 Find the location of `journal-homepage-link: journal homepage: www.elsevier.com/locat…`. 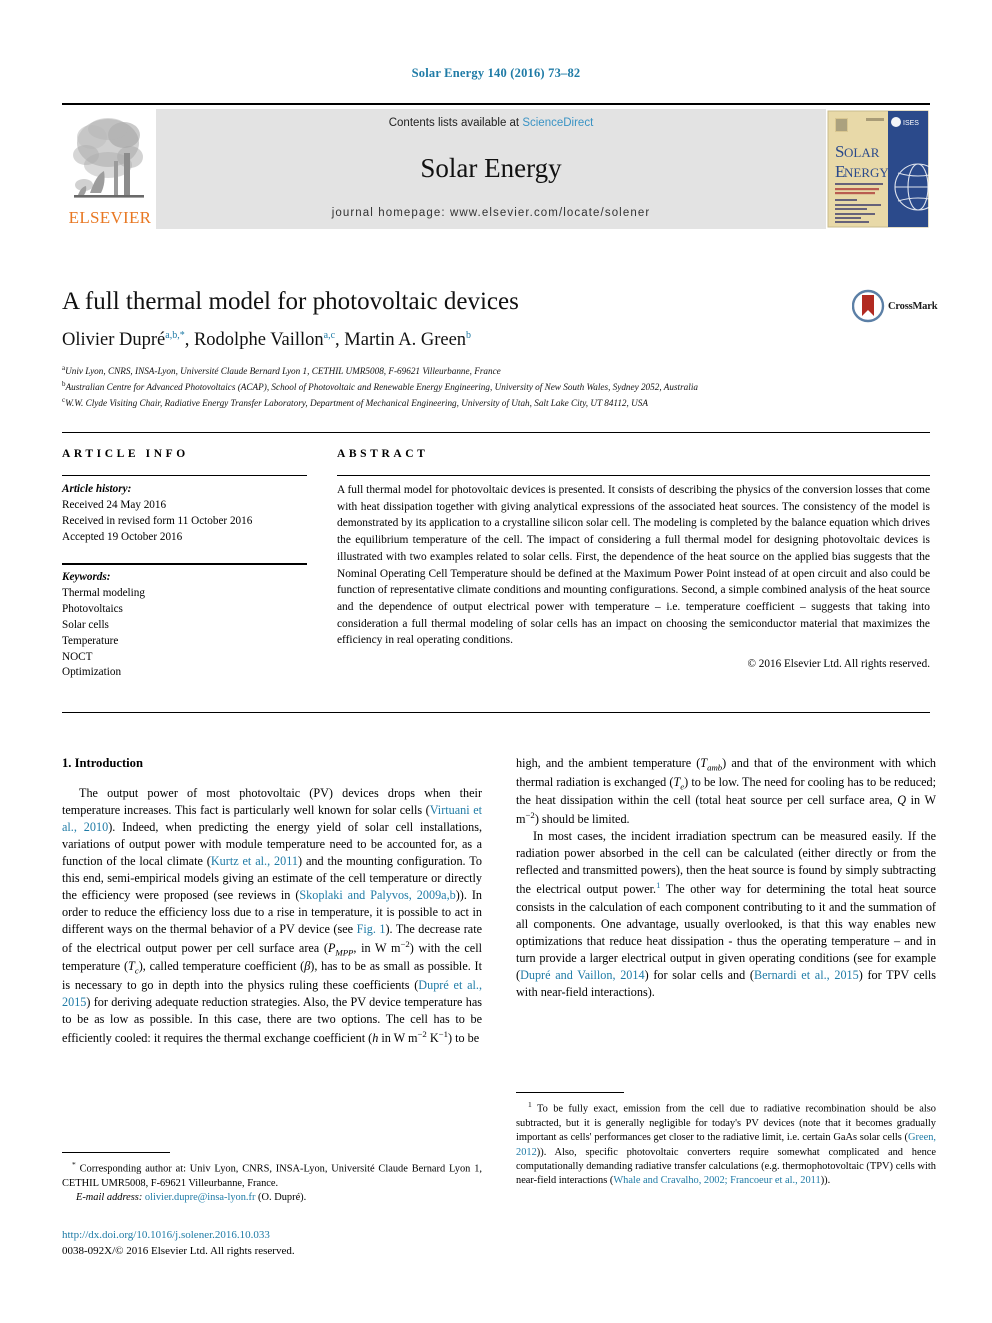

journal-homepage-link: journal homepage: www.elsevier.com/locat… is located at coordinates (491, 213).